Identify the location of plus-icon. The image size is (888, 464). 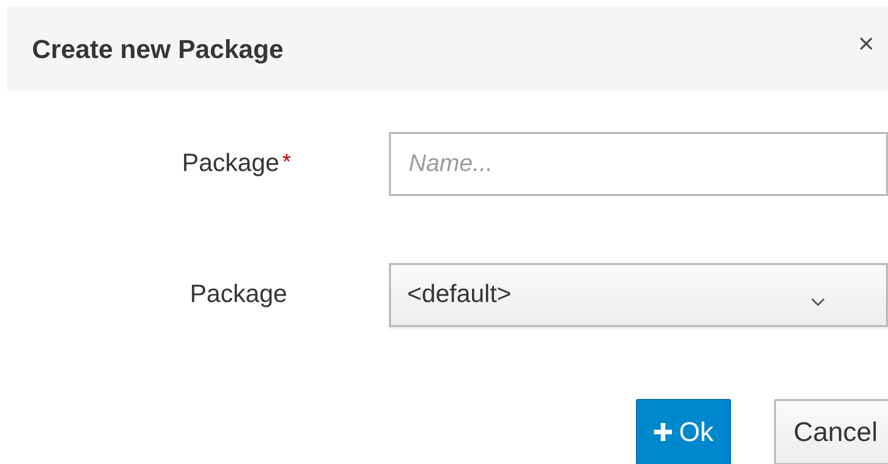
(663, 432).